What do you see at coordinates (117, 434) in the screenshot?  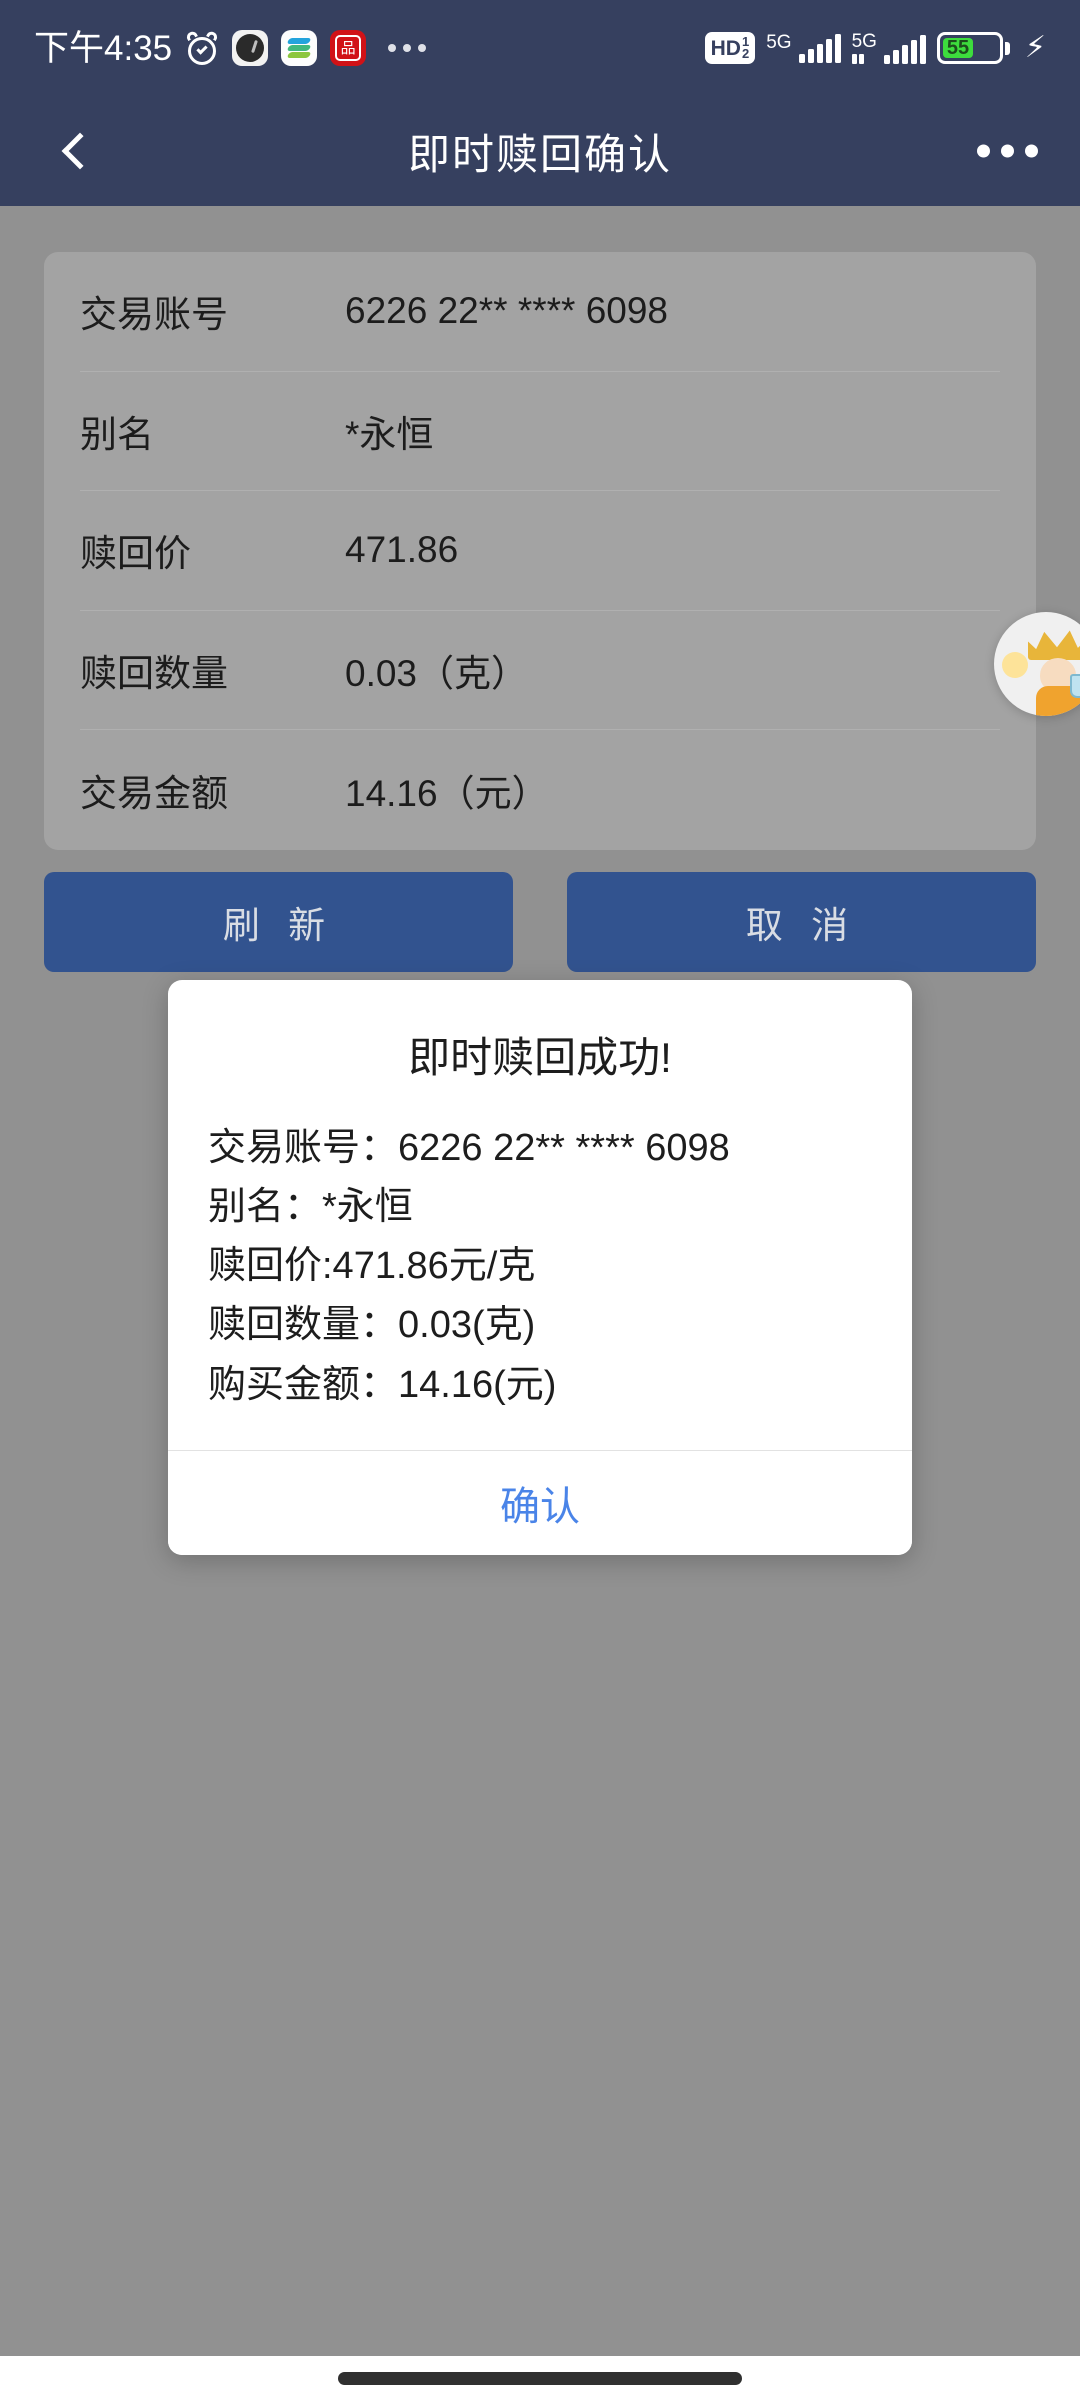 I see `row-label: 别名` at bounding box center [117, 434].